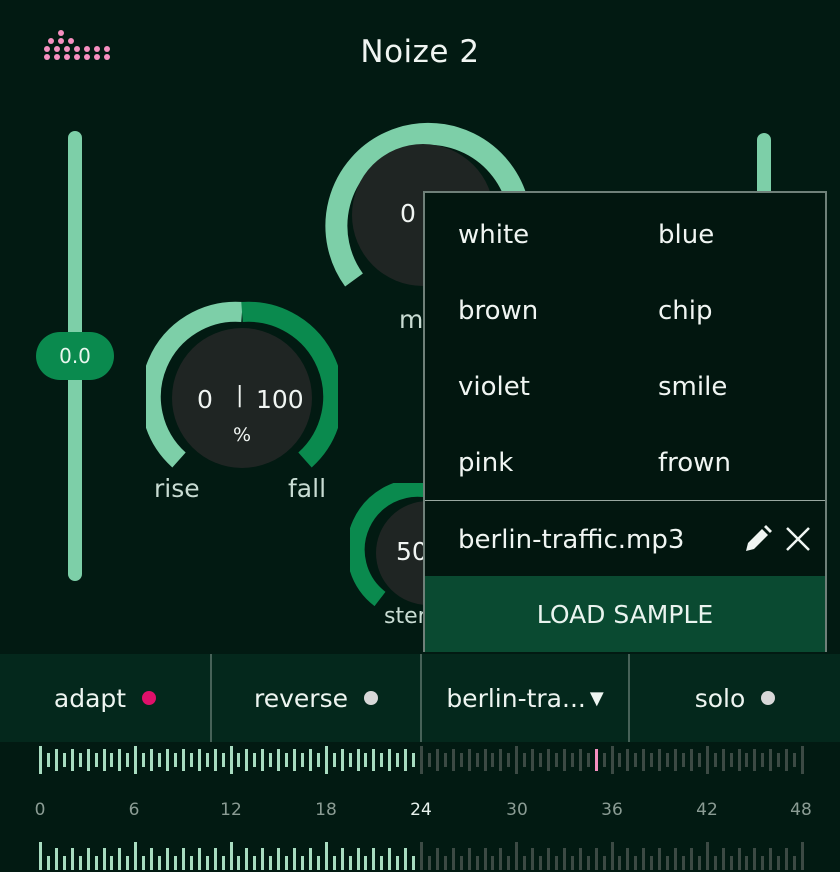  I want to click on adapt-toggle: adapt, so click(105, 698).